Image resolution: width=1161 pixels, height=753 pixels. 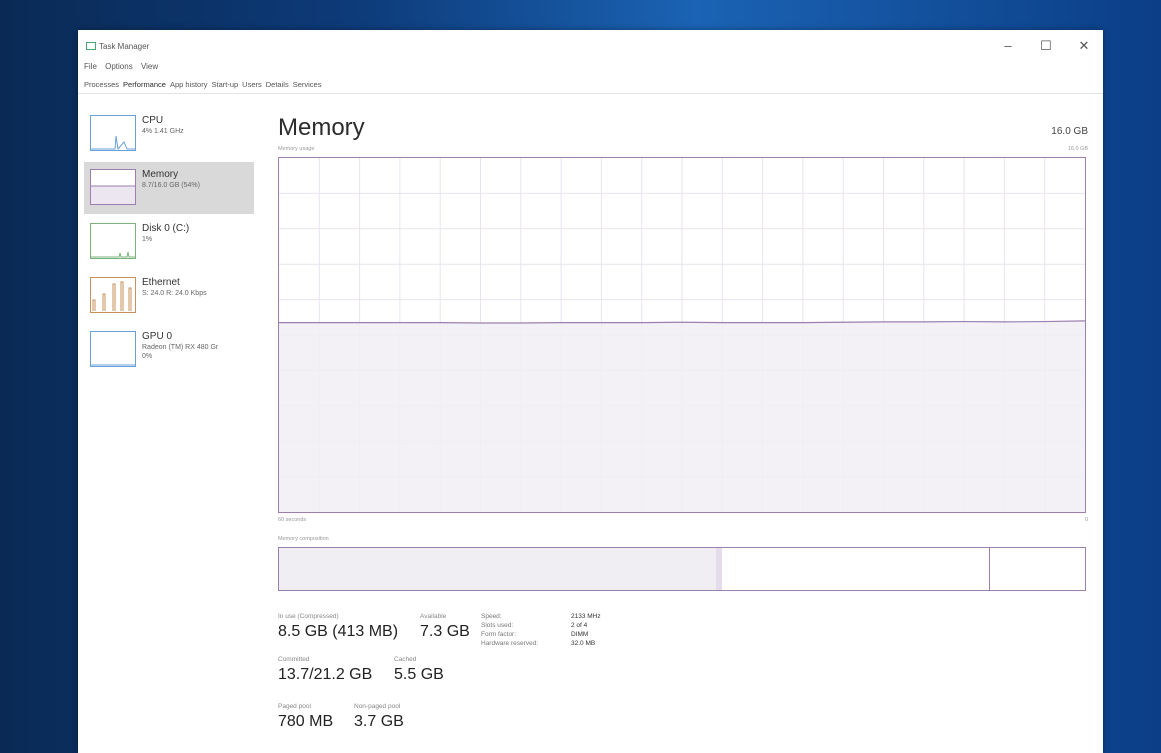 I want to click on graph-label: Memory usage, so click(x=296, y=149).